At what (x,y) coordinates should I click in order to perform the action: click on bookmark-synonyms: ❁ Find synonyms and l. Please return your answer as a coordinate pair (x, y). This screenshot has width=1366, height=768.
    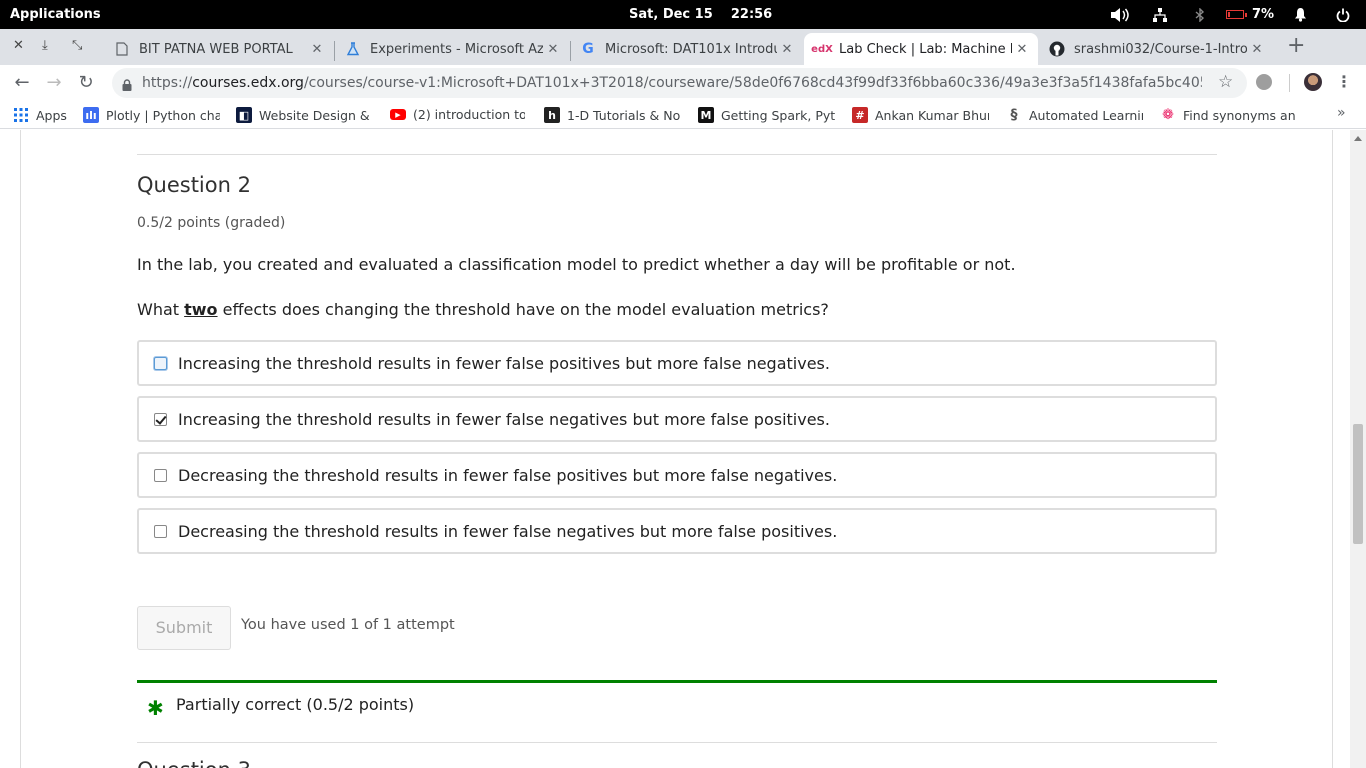
    Looking at the image, I should click on (1228, 115).